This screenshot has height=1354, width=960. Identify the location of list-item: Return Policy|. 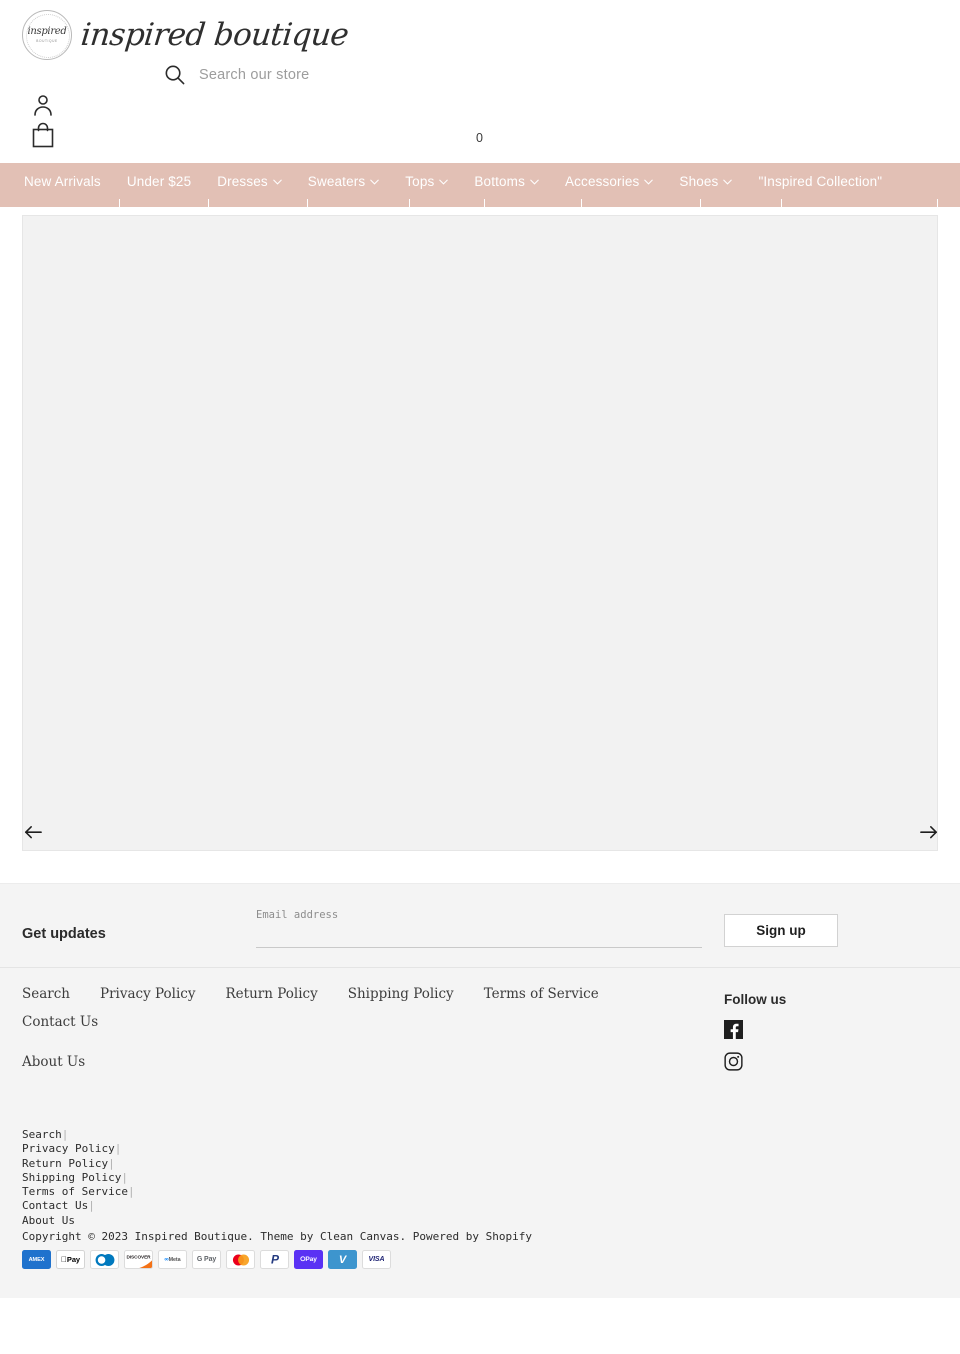
(78, 1164).